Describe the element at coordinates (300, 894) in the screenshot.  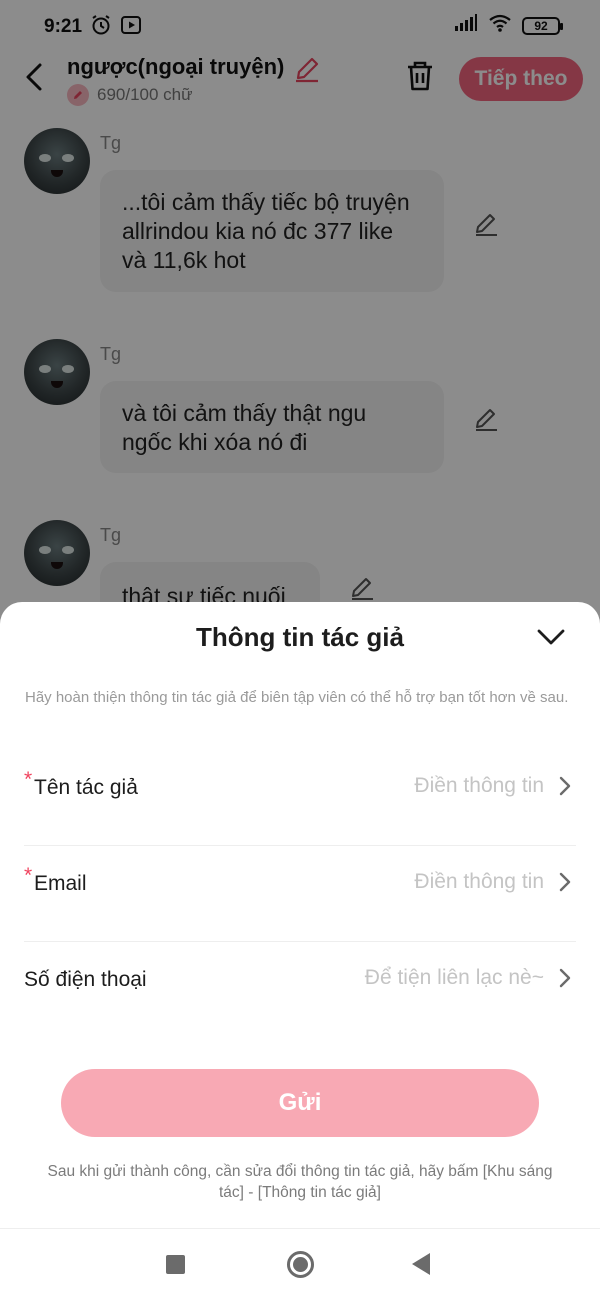
I see `email-field: * Email Điền thông tin` at that location.